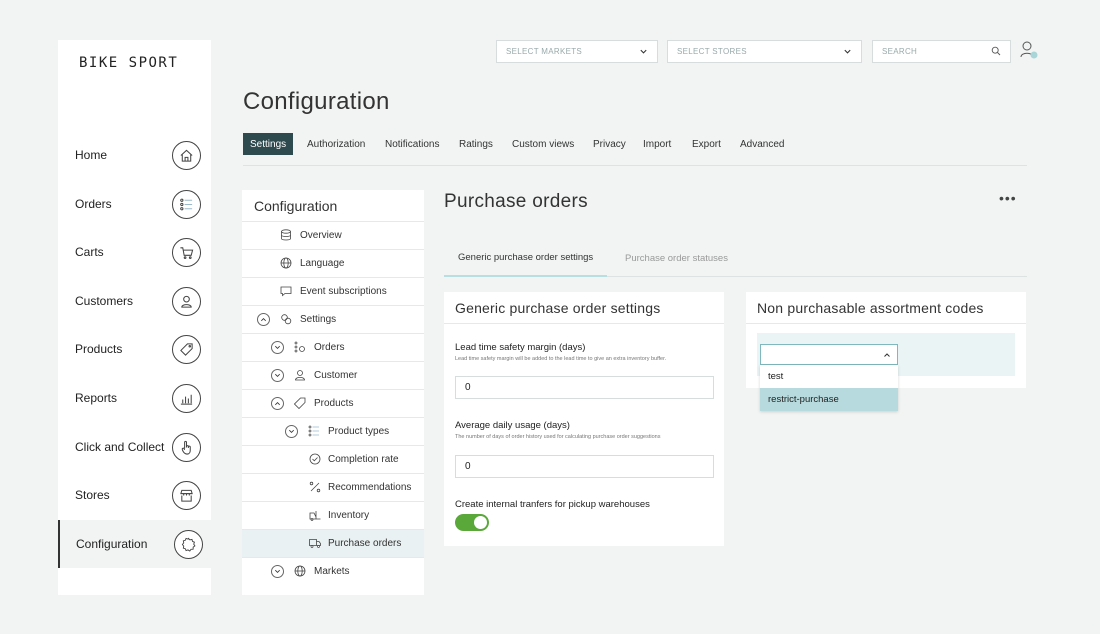  Describe the element at coordinates (870, 308) in the screenshot. I see `card-title: Non purchasable assortment codes` at that location.